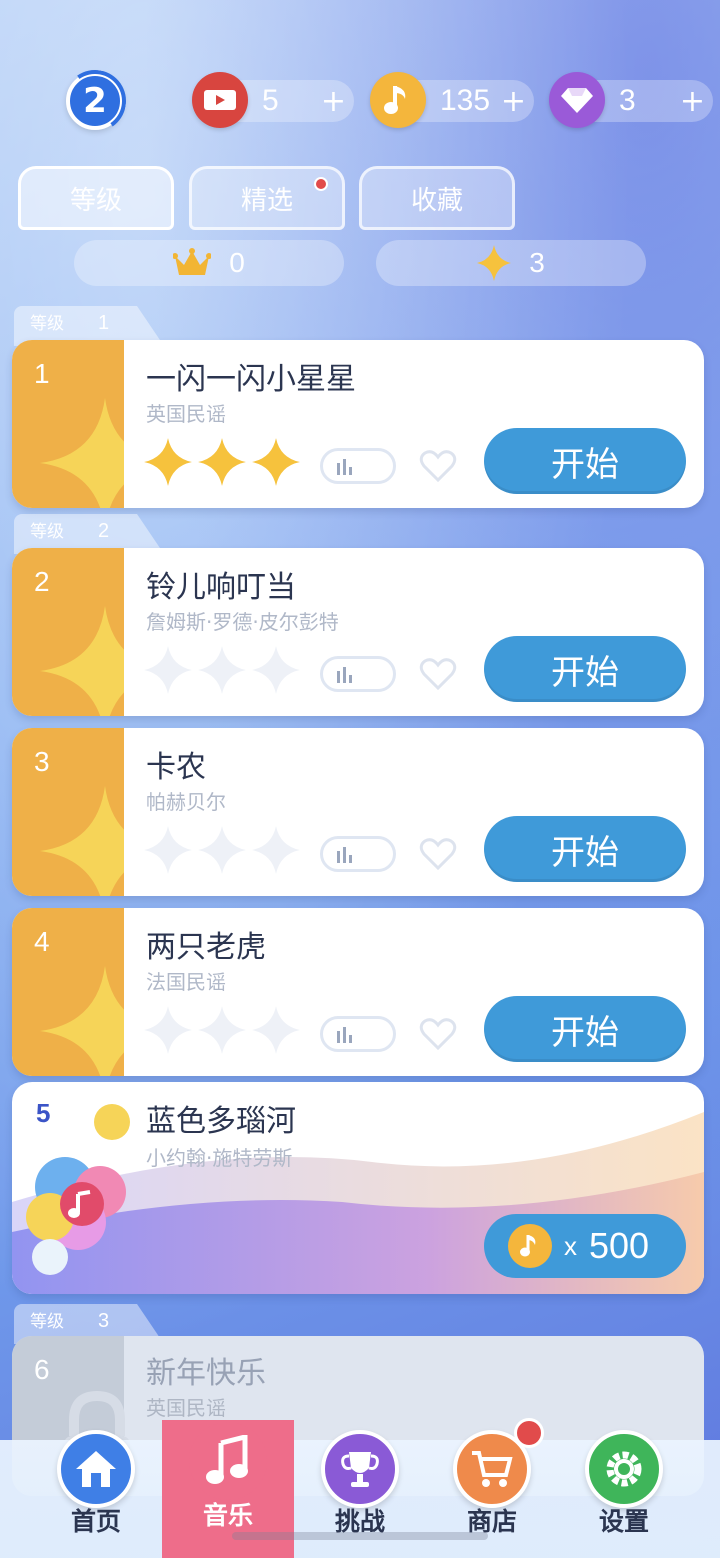  I want to click on song-thumbnail: 2, so click(68, 632).